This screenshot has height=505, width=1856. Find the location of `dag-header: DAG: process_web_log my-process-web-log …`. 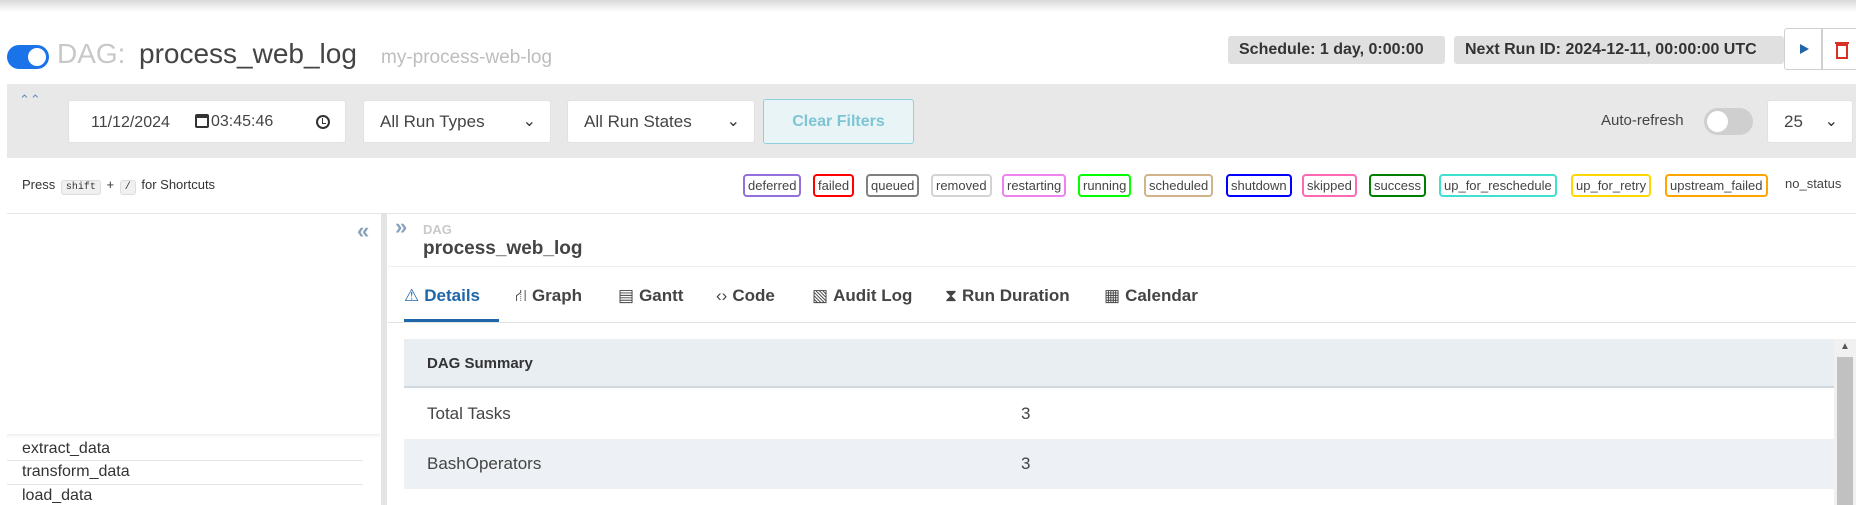

dag-header: DAG: process_web_log my-process-web-log … is located at coordinates (928, 55).